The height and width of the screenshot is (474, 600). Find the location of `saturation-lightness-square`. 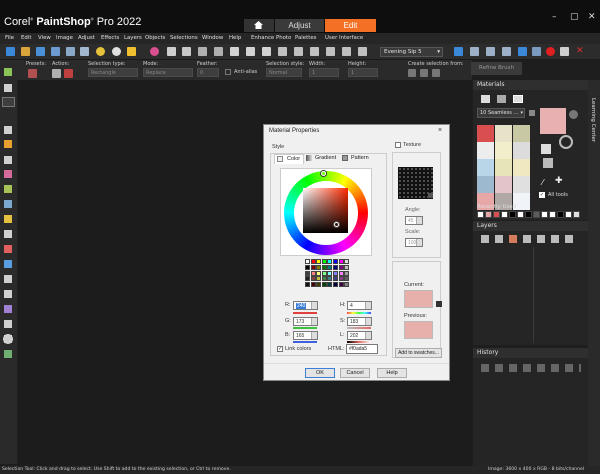

saturation-lightness-square is located at coordinates (325, 210).